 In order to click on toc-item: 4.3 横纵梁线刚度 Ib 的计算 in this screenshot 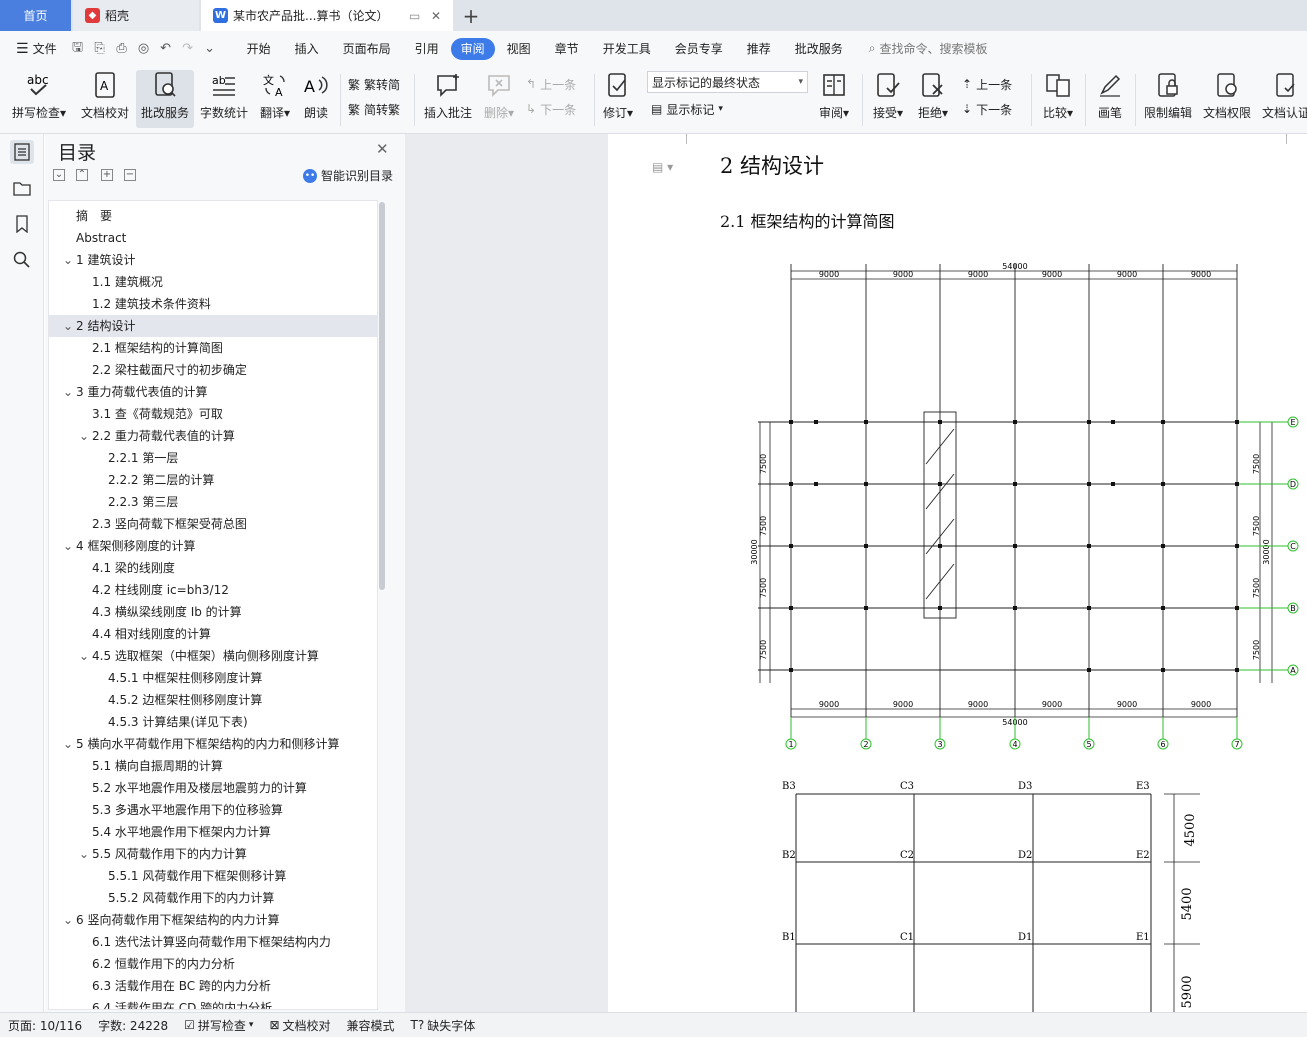, I will do `click(213, 612)`.